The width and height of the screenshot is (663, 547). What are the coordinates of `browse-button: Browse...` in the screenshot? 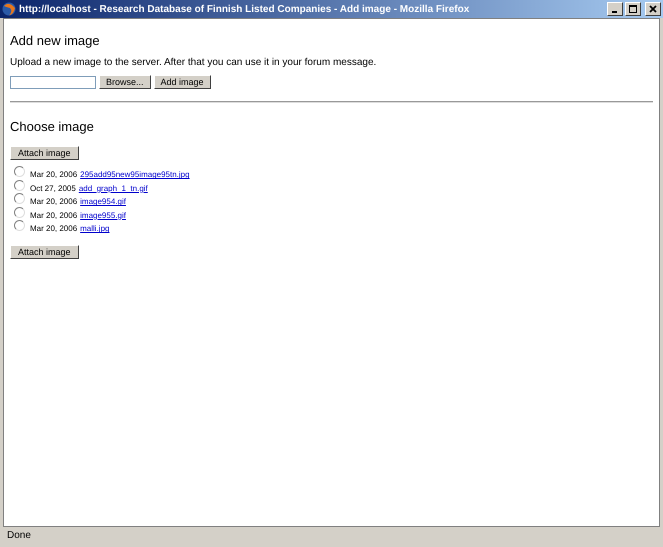 It's located at (125, 82).